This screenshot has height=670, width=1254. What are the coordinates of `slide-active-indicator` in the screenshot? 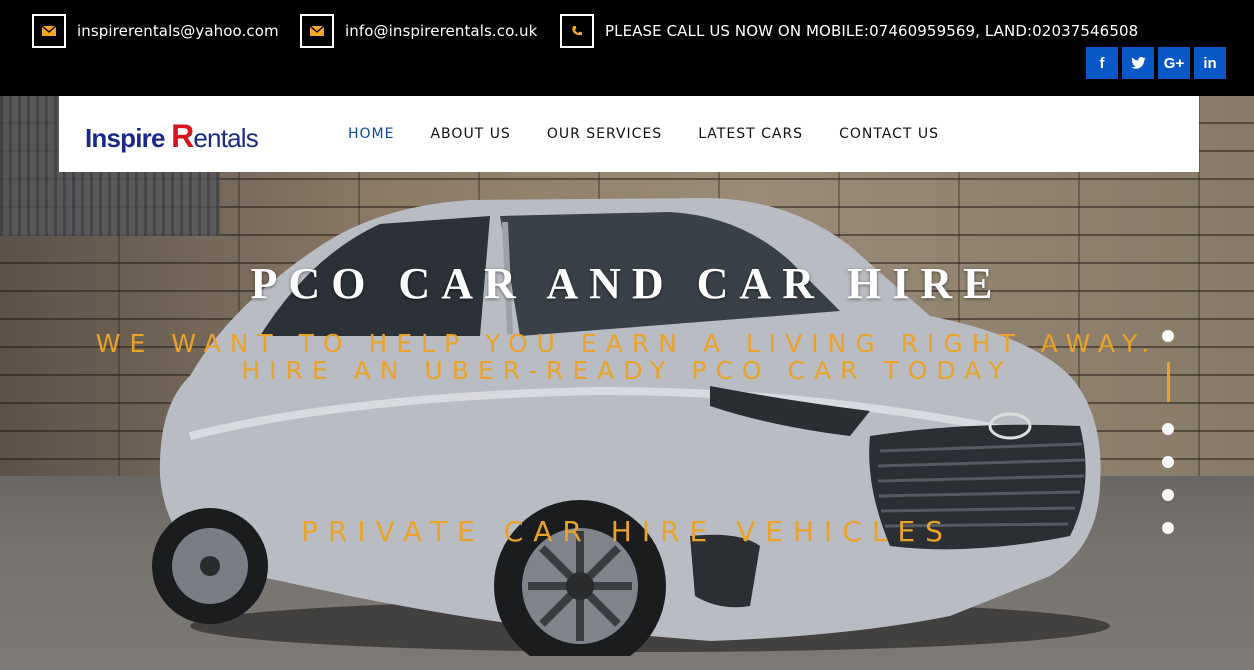 It's located at (1168, 382).